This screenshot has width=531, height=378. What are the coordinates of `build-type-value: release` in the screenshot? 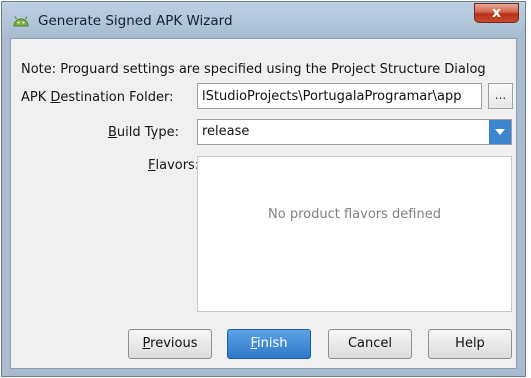 It's located at (226, 131).